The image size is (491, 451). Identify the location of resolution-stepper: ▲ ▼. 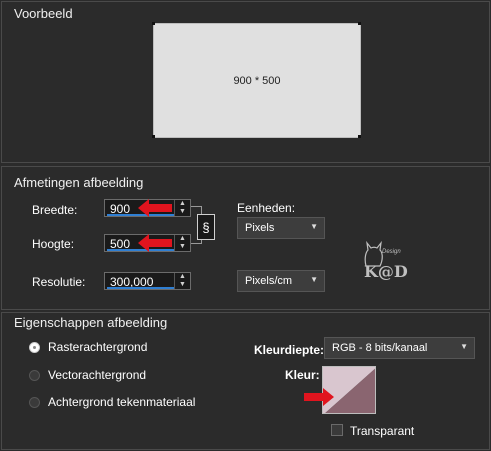
(182, 281).